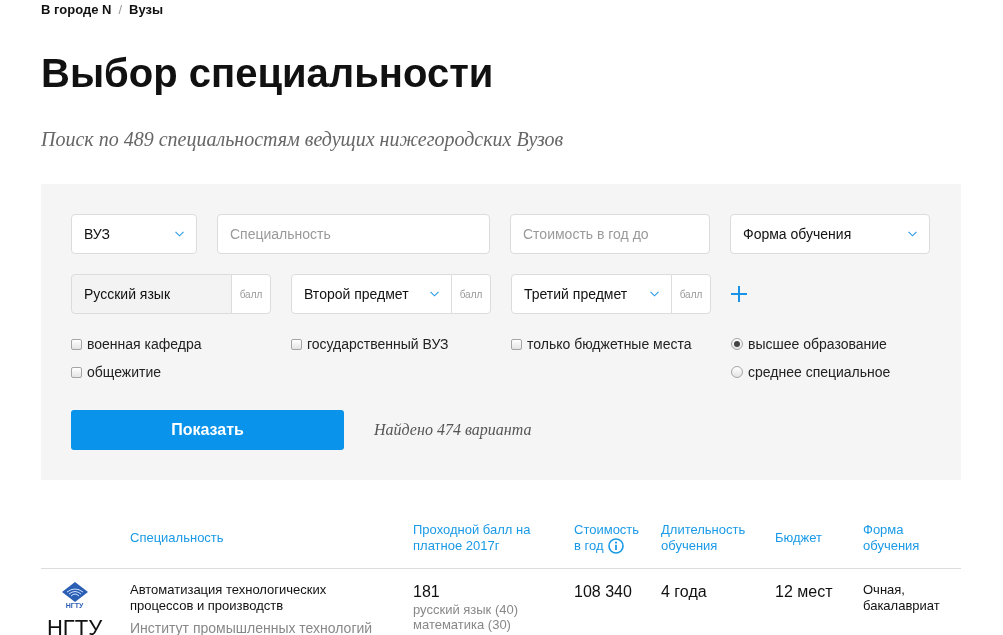 Image resolution: width=1003 pixels, height=635 pixels. I want to click on checkbox-label: общежитие, so click(124, 372).